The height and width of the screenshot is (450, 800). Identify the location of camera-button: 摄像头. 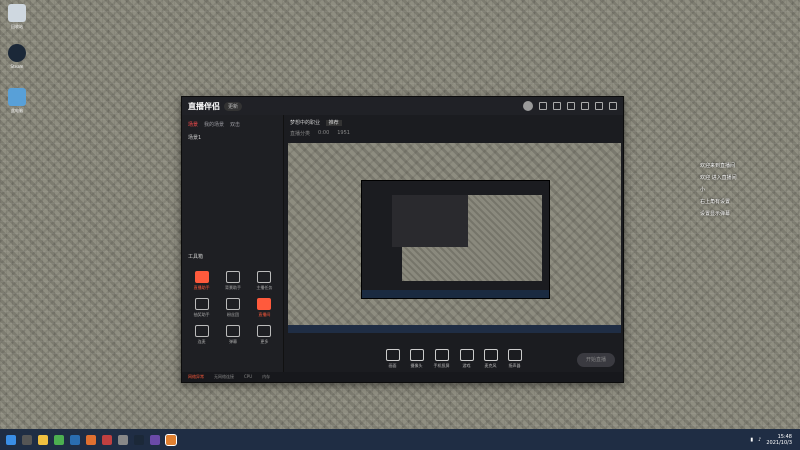
(416, 358).